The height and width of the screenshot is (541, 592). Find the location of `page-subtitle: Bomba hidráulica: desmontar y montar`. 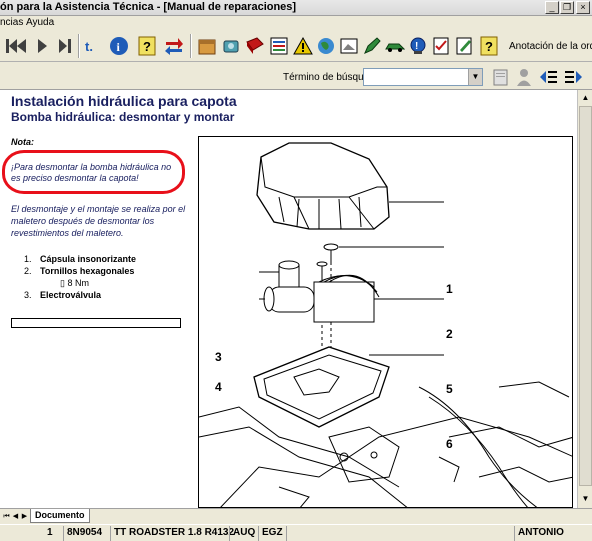

page-subtitle: Bomba hidráulica: desmontar y montar is located at coordinates (123, 117).